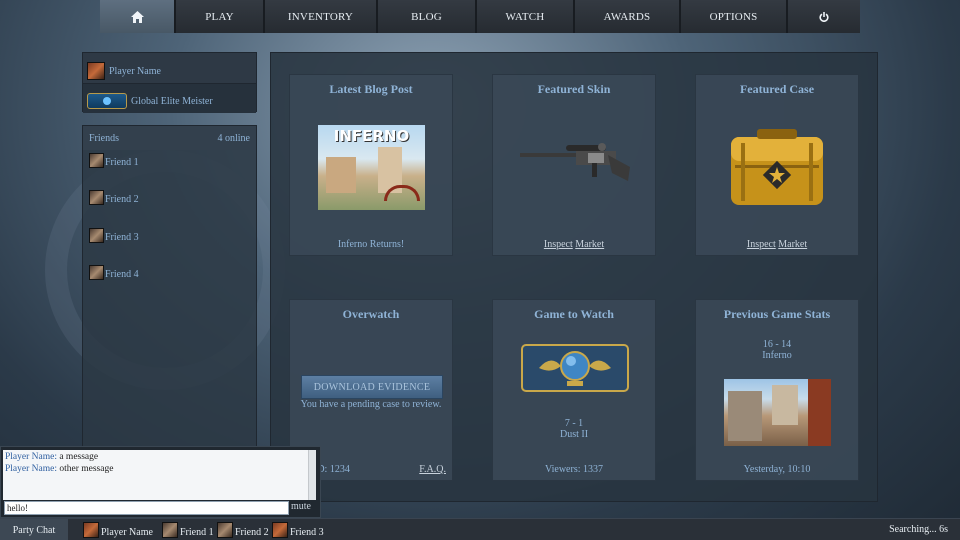 Image resolution: width=960 pixels, height=540 pixels. Describe the element at coordinates (371, 167) in the screenshot. I see `blog-post-image: INFERNO` at that location.